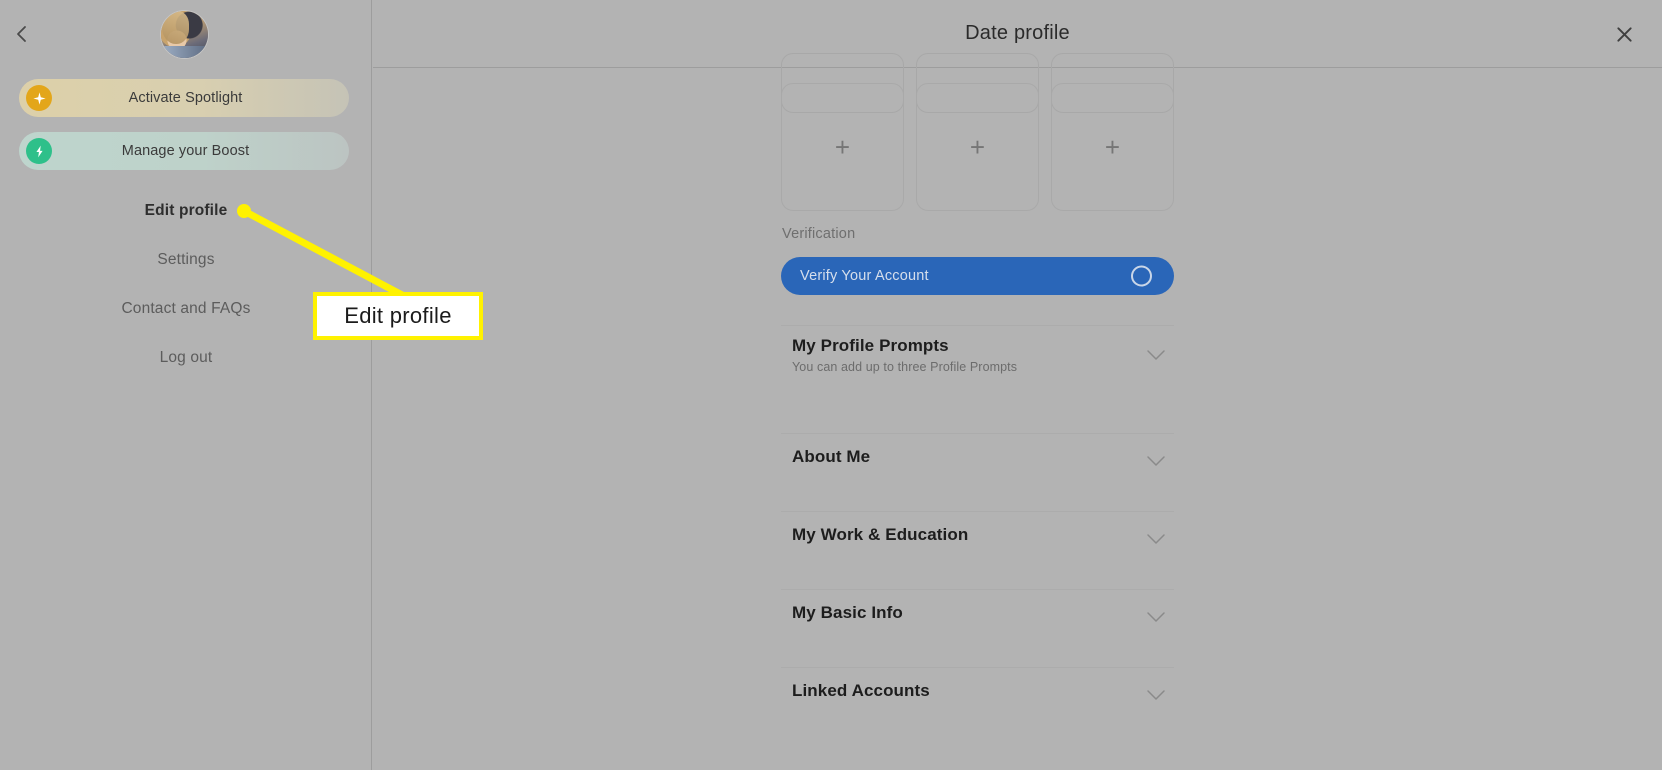 The width and height of the screenshot is (1662, 770). I want to click on sidebar-item-log-out: Log out, so click(186, 358).